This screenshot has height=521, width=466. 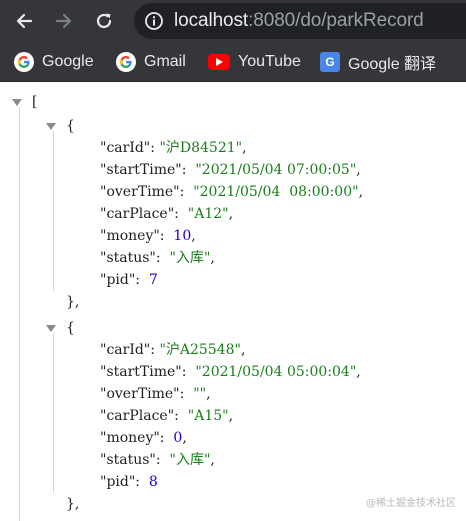 What do you see at coordinates (336, 20) in the screenshot?
I see `url-path: :8080/do/parkRecord` at bounding box center [336, 20].